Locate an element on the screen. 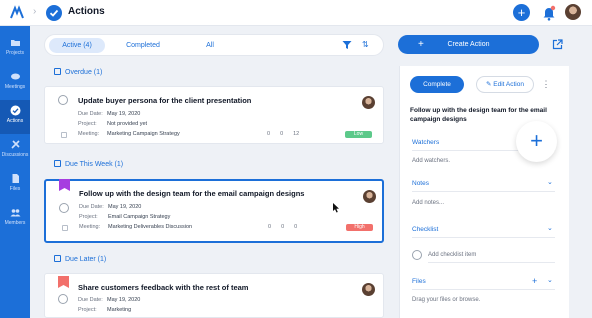  sidebar-item-projects: Projects is located at coordinates (15, 49).